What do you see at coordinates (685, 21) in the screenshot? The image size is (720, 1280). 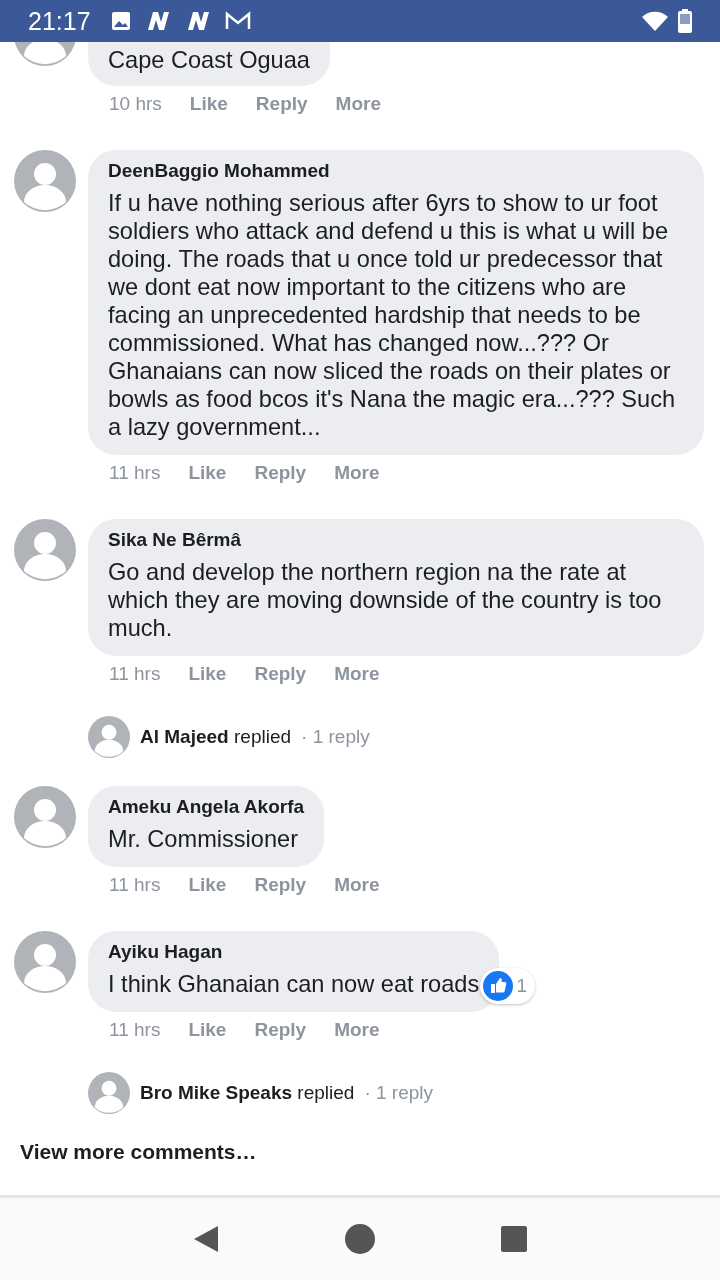 I see `battery-icon` at bounding box center [685, 21].